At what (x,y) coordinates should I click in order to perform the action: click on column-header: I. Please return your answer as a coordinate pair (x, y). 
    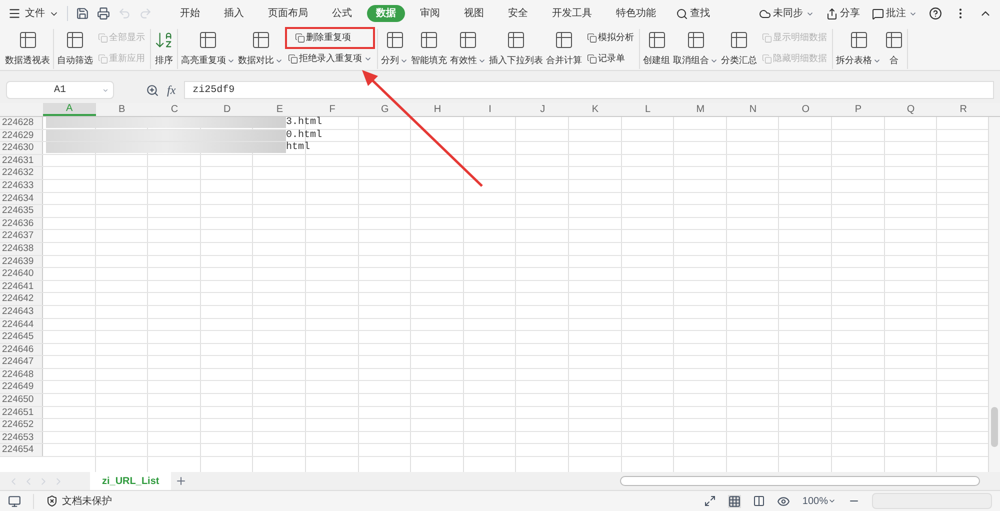
    Looking at the image, I should click on (490, 109).